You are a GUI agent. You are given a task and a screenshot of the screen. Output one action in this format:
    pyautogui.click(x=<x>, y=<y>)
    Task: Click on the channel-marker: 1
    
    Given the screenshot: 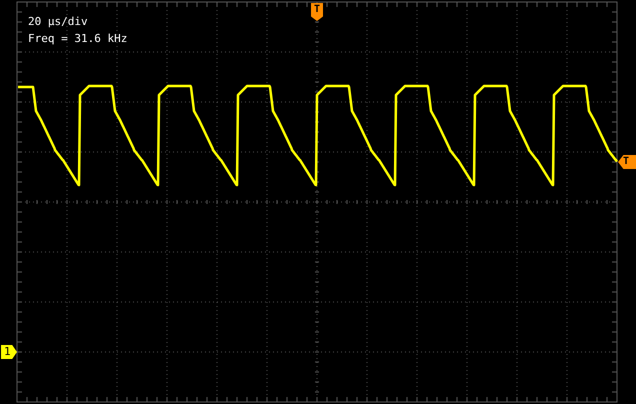 What is the action you would take?
    pyautogui.click(x=9, y=352)
    